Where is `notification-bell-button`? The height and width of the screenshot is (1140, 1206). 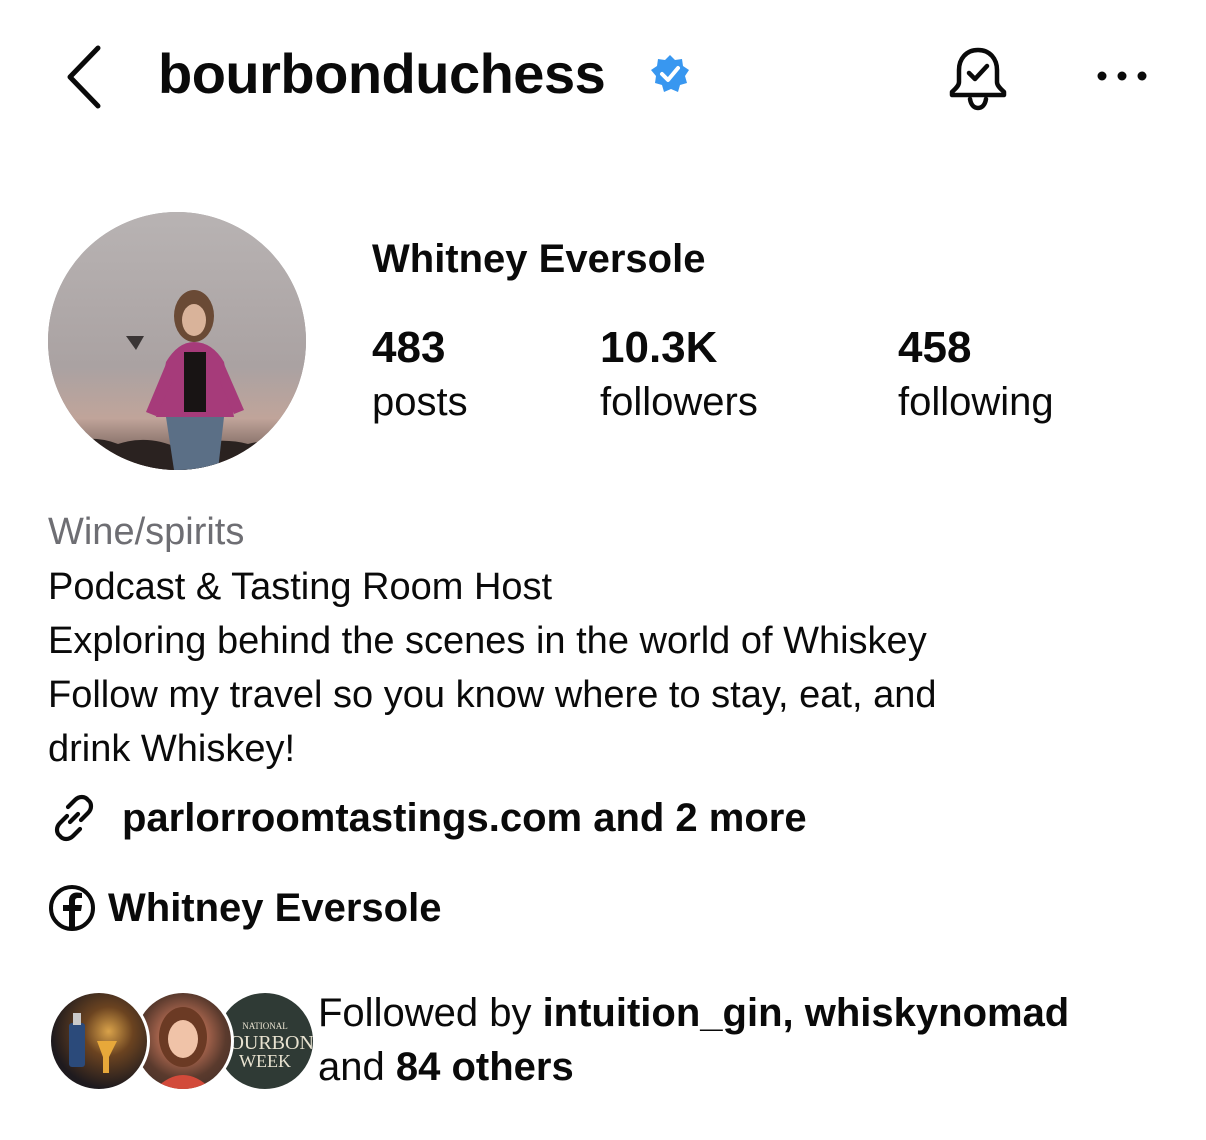 notification-bell-button is located at coordinates (978, 78).